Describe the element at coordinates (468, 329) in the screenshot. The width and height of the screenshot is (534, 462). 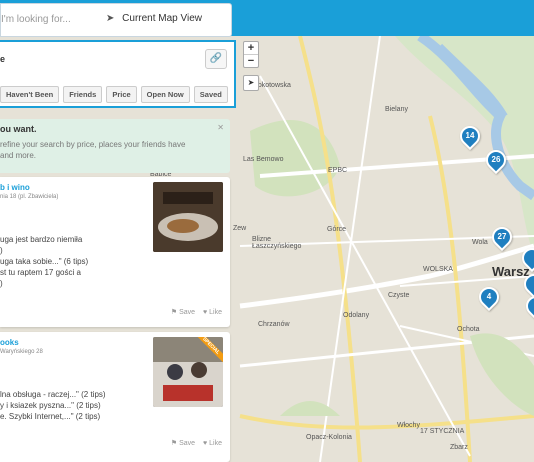
I see `map-label: Ochota` at that location.